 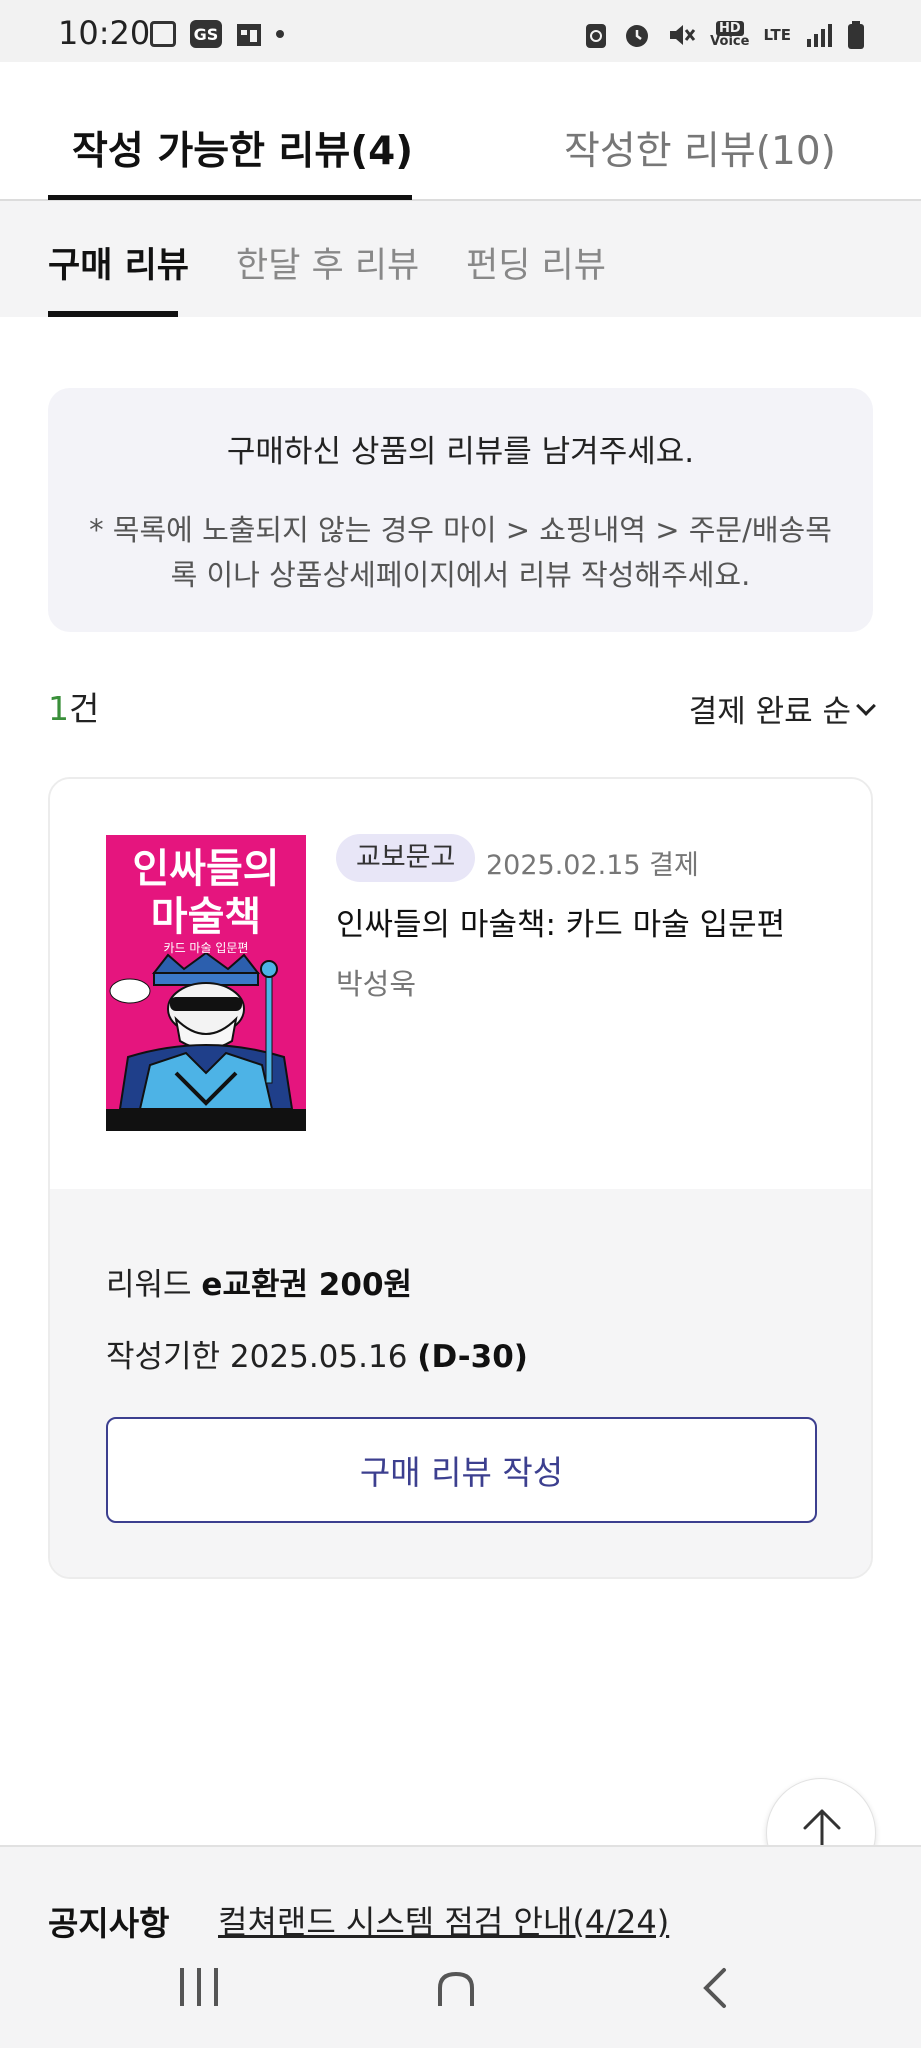 What do you see at coordinates (777, 34) in the screenshot?
I see `lte-icon: LTE` at bounding box center [777, 34].